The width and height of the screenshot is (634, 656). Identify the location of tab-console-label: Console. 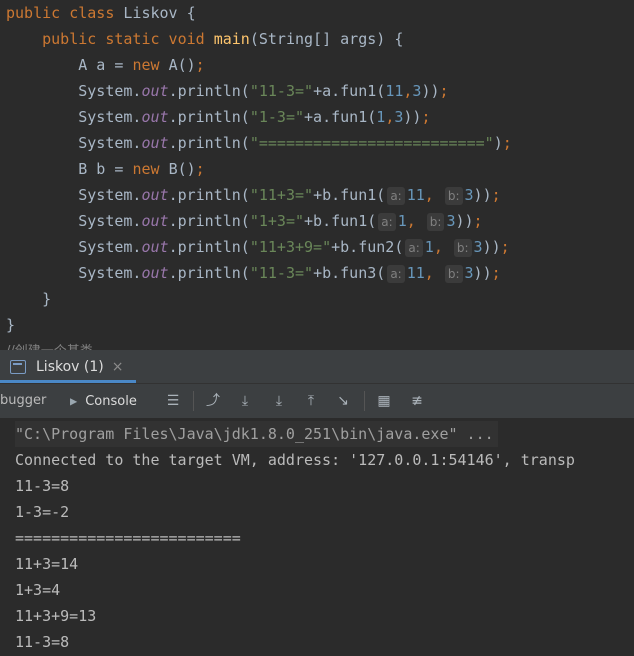
(111, 401).